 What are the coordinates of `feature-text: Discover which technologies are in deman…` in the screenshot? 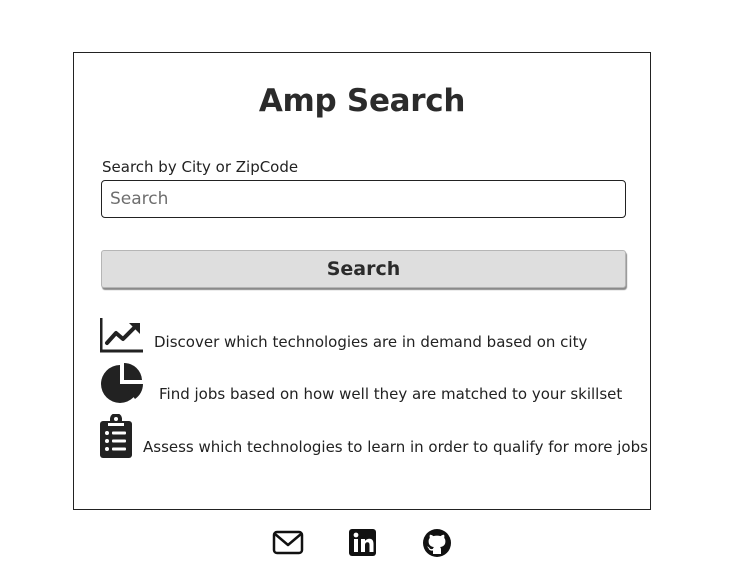 It's located at (371, 342).